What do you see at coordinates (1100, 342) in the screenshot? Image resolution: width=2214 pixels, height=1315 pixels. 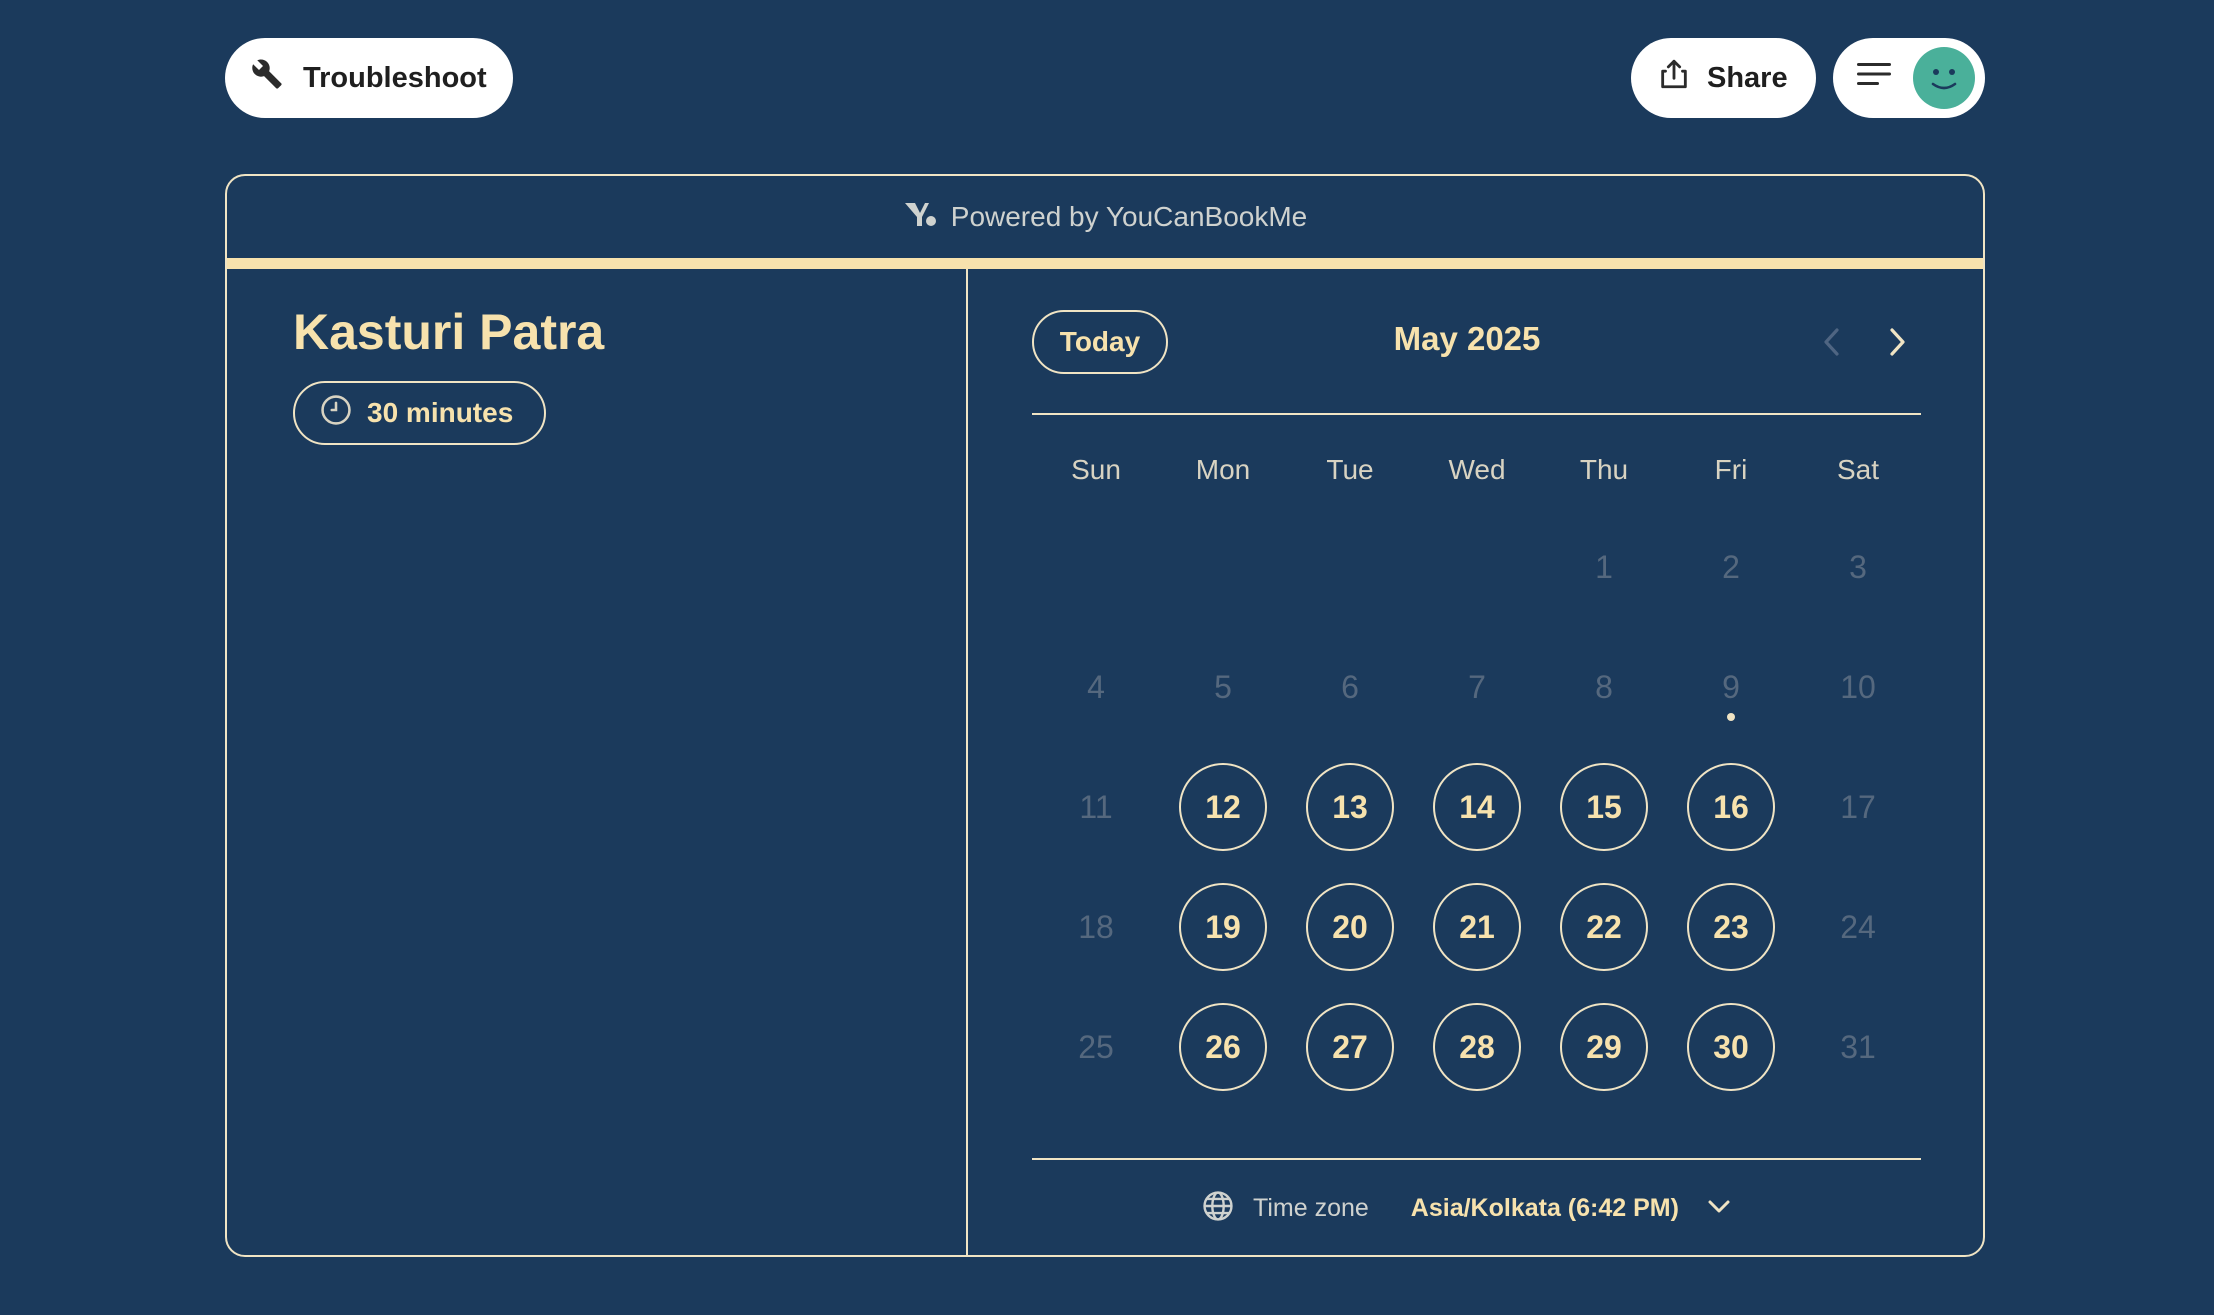 I see `today-button: Today` at bounding box center [1100, 342].